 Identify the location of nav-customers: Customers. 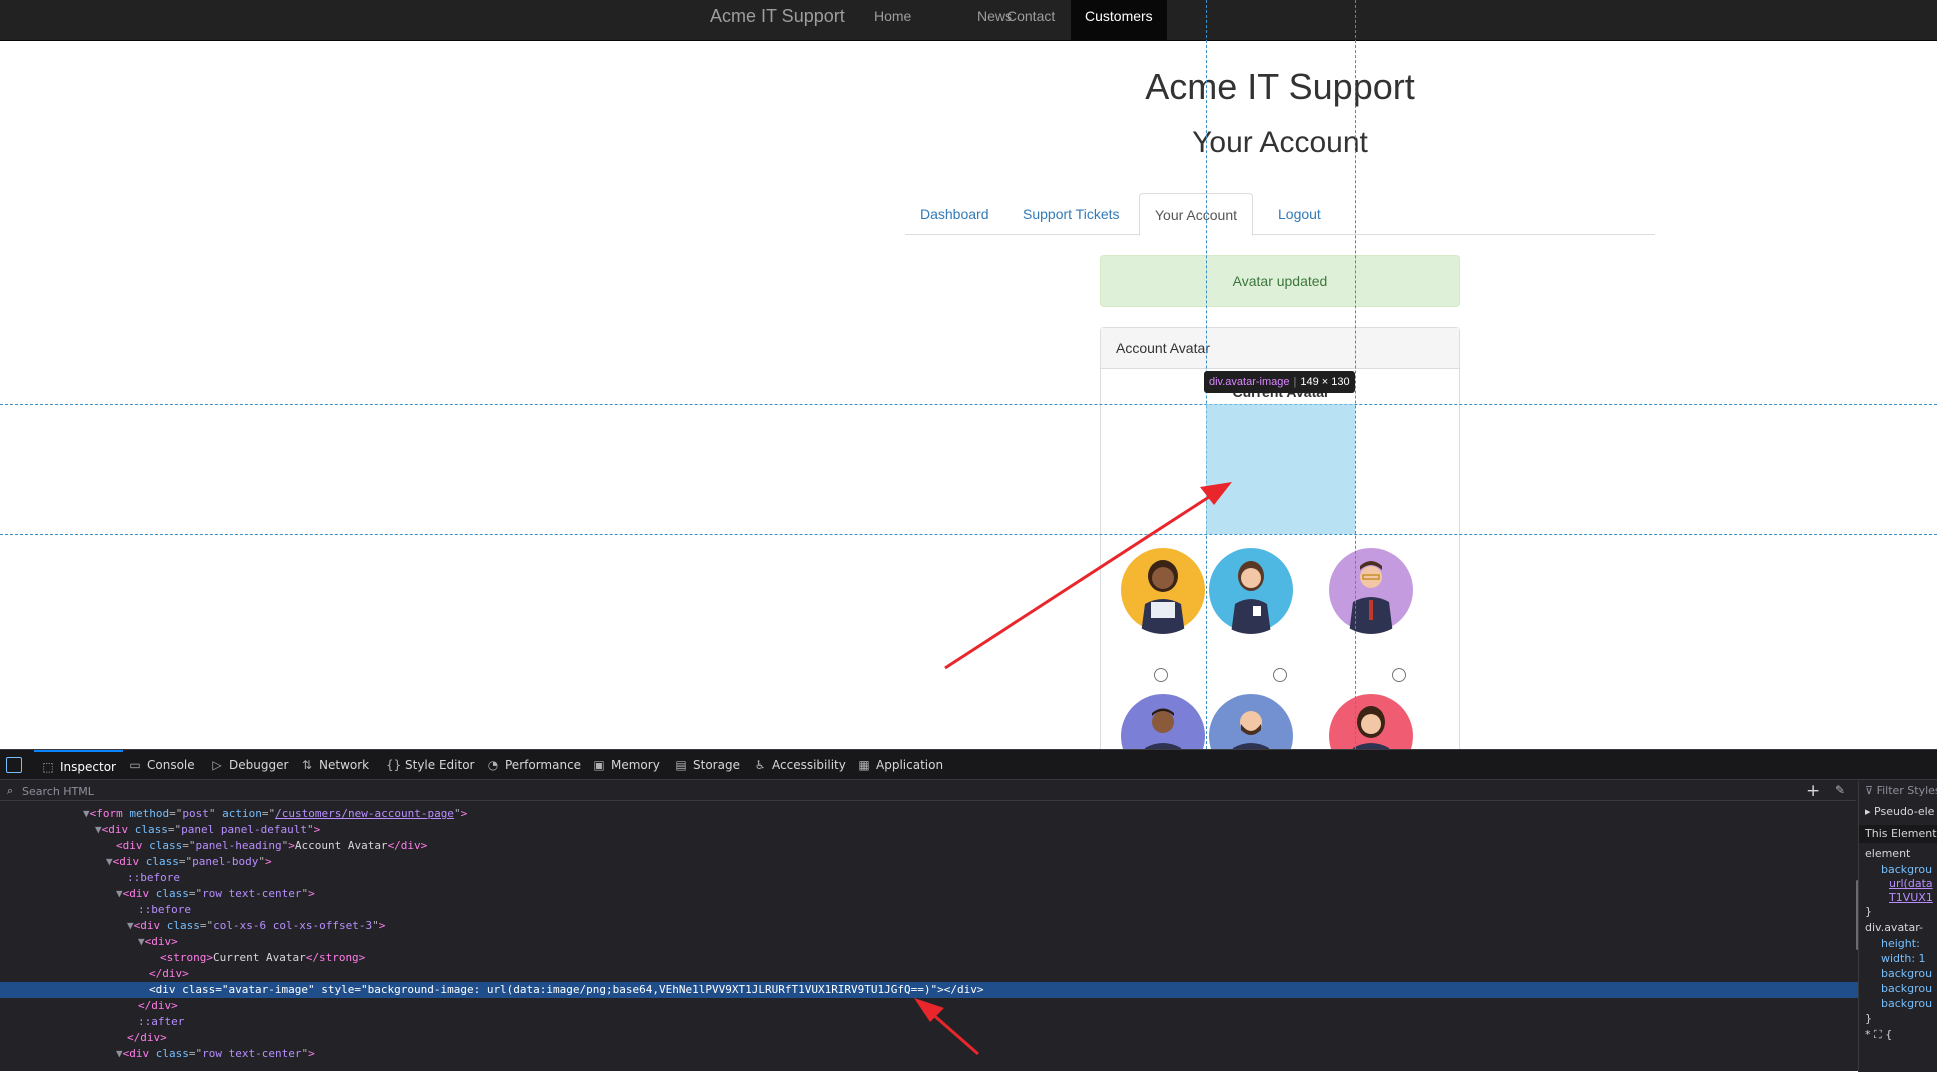
(1119, 20).